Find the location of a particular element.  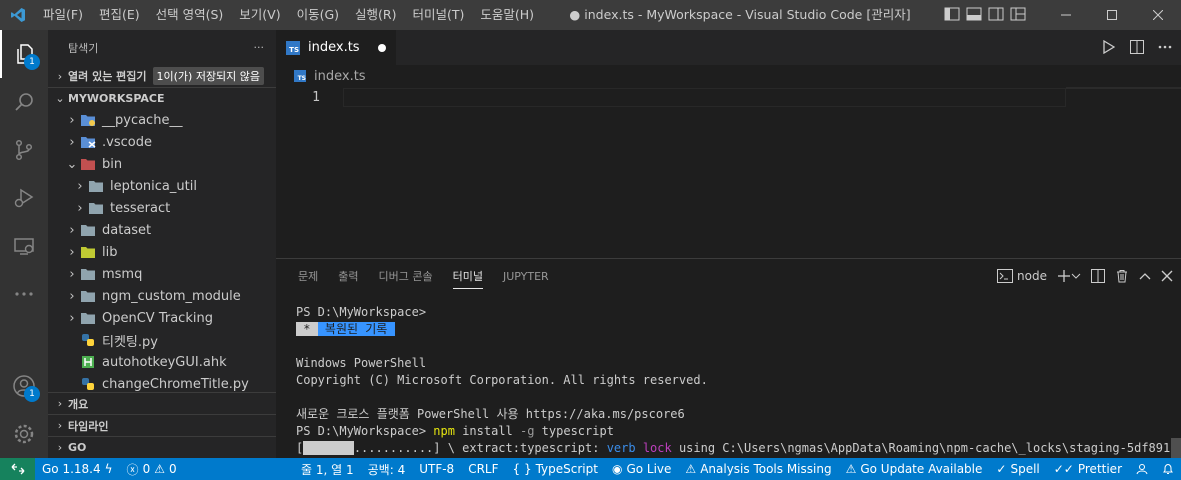

timeline-section: › 타임라인 is located at coordinates (162, 425).